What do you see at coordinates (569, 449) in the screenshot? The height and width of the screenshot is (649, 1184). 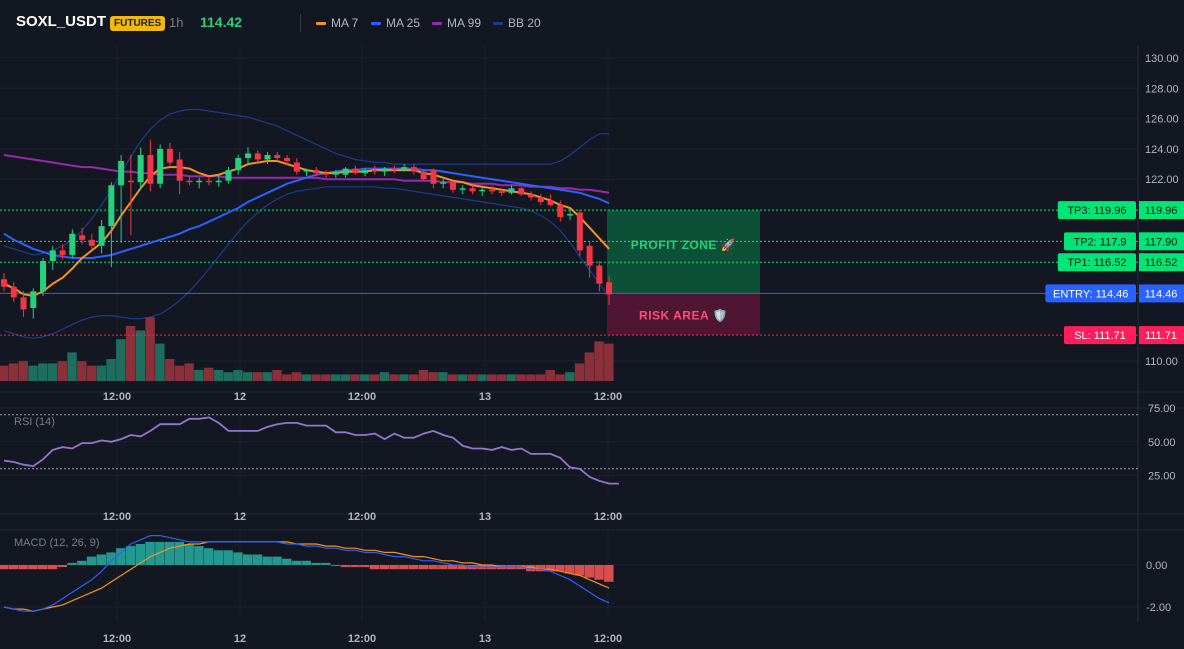 I see `rsi-panel: RSI (14)` at bounding box center [569, 449].